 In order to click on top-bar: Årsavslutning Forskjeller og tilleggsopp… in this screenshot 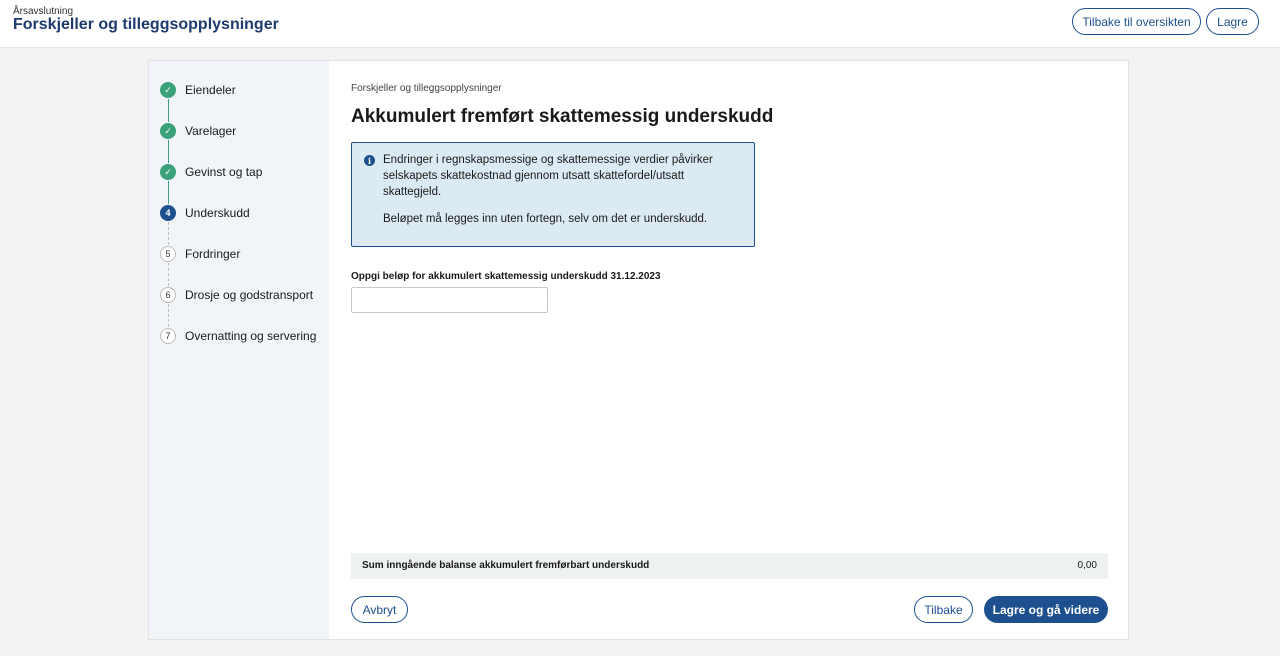, I will do `click(640, 24)`.